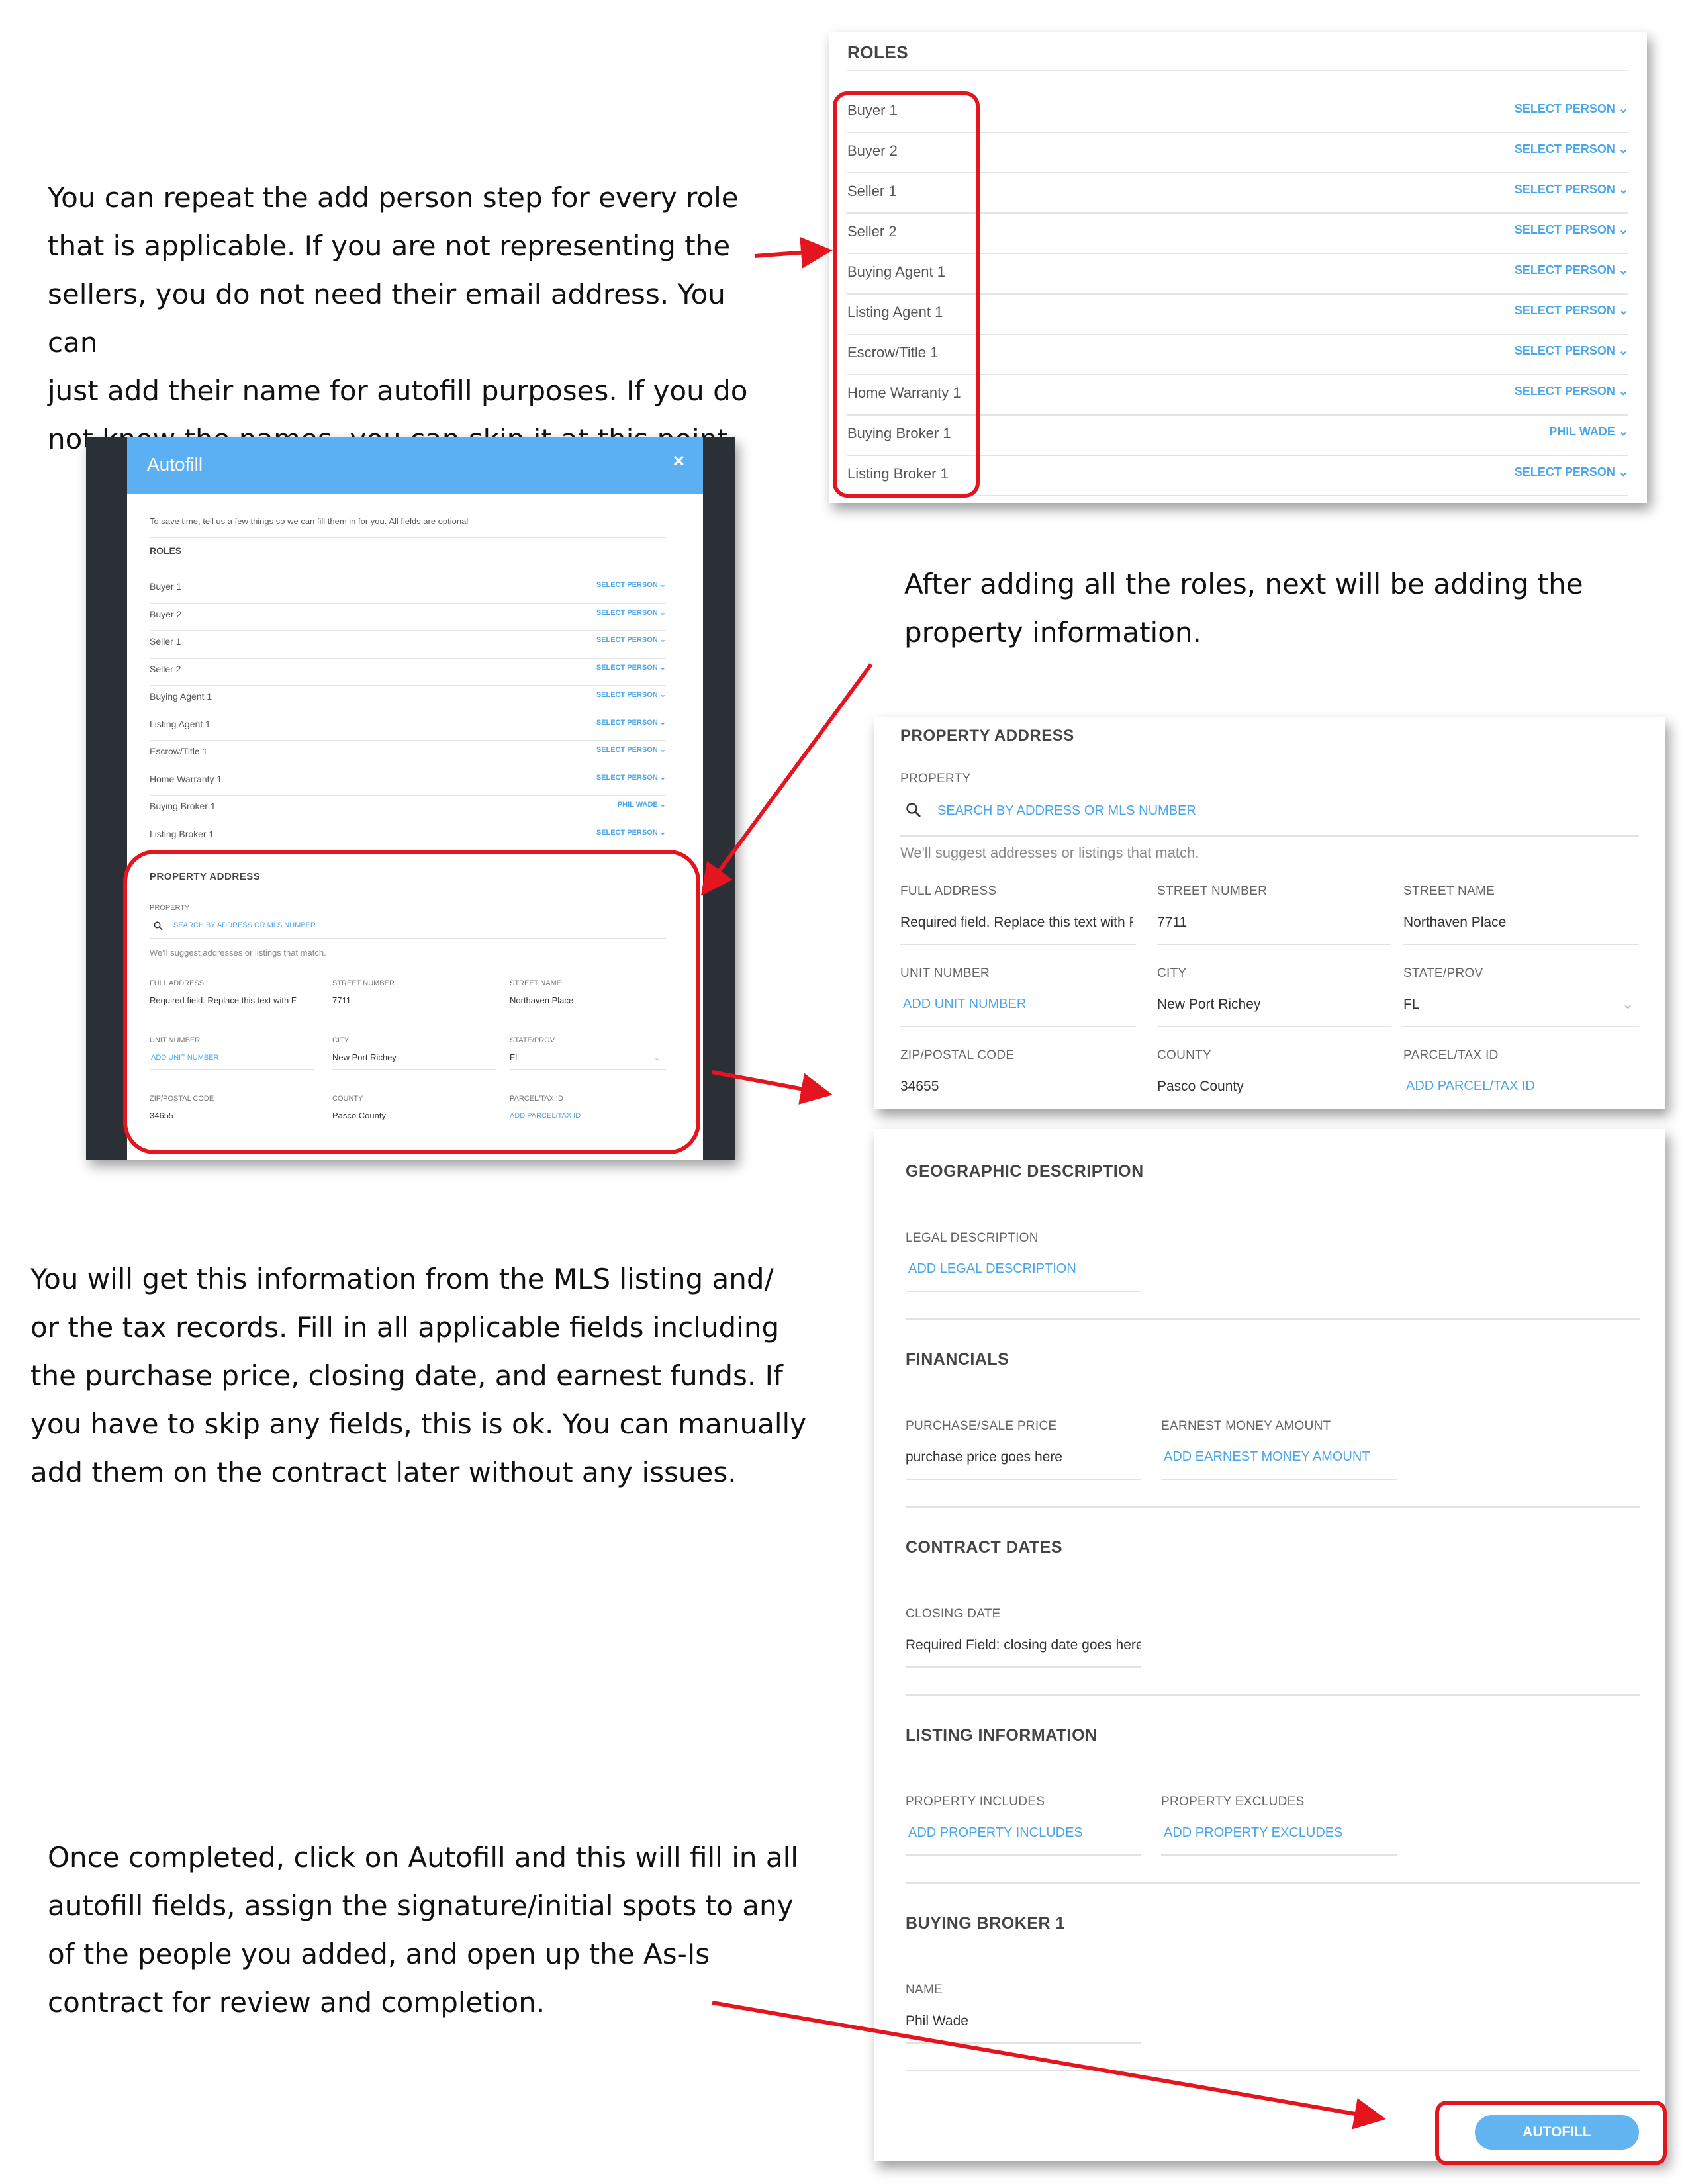 The width and height of the screenshot is (1688, 2184). What do you see at coordinates (772, 1087) in the screenshot?
I see `arrow-to-property-panel` at bounding box center [772, 1087].